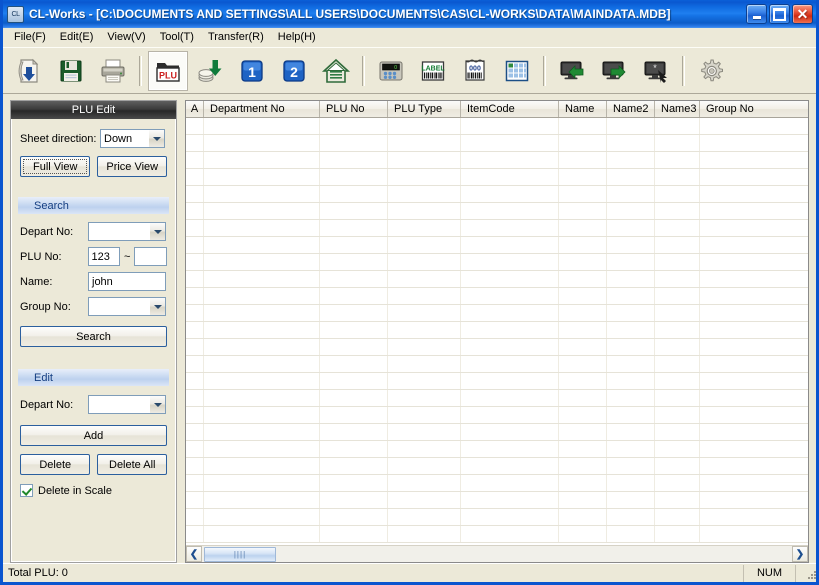 The height and width of the screenshot is (585, 819). I want to click on toolbar-plu-button: PLU, so click(168, 70).